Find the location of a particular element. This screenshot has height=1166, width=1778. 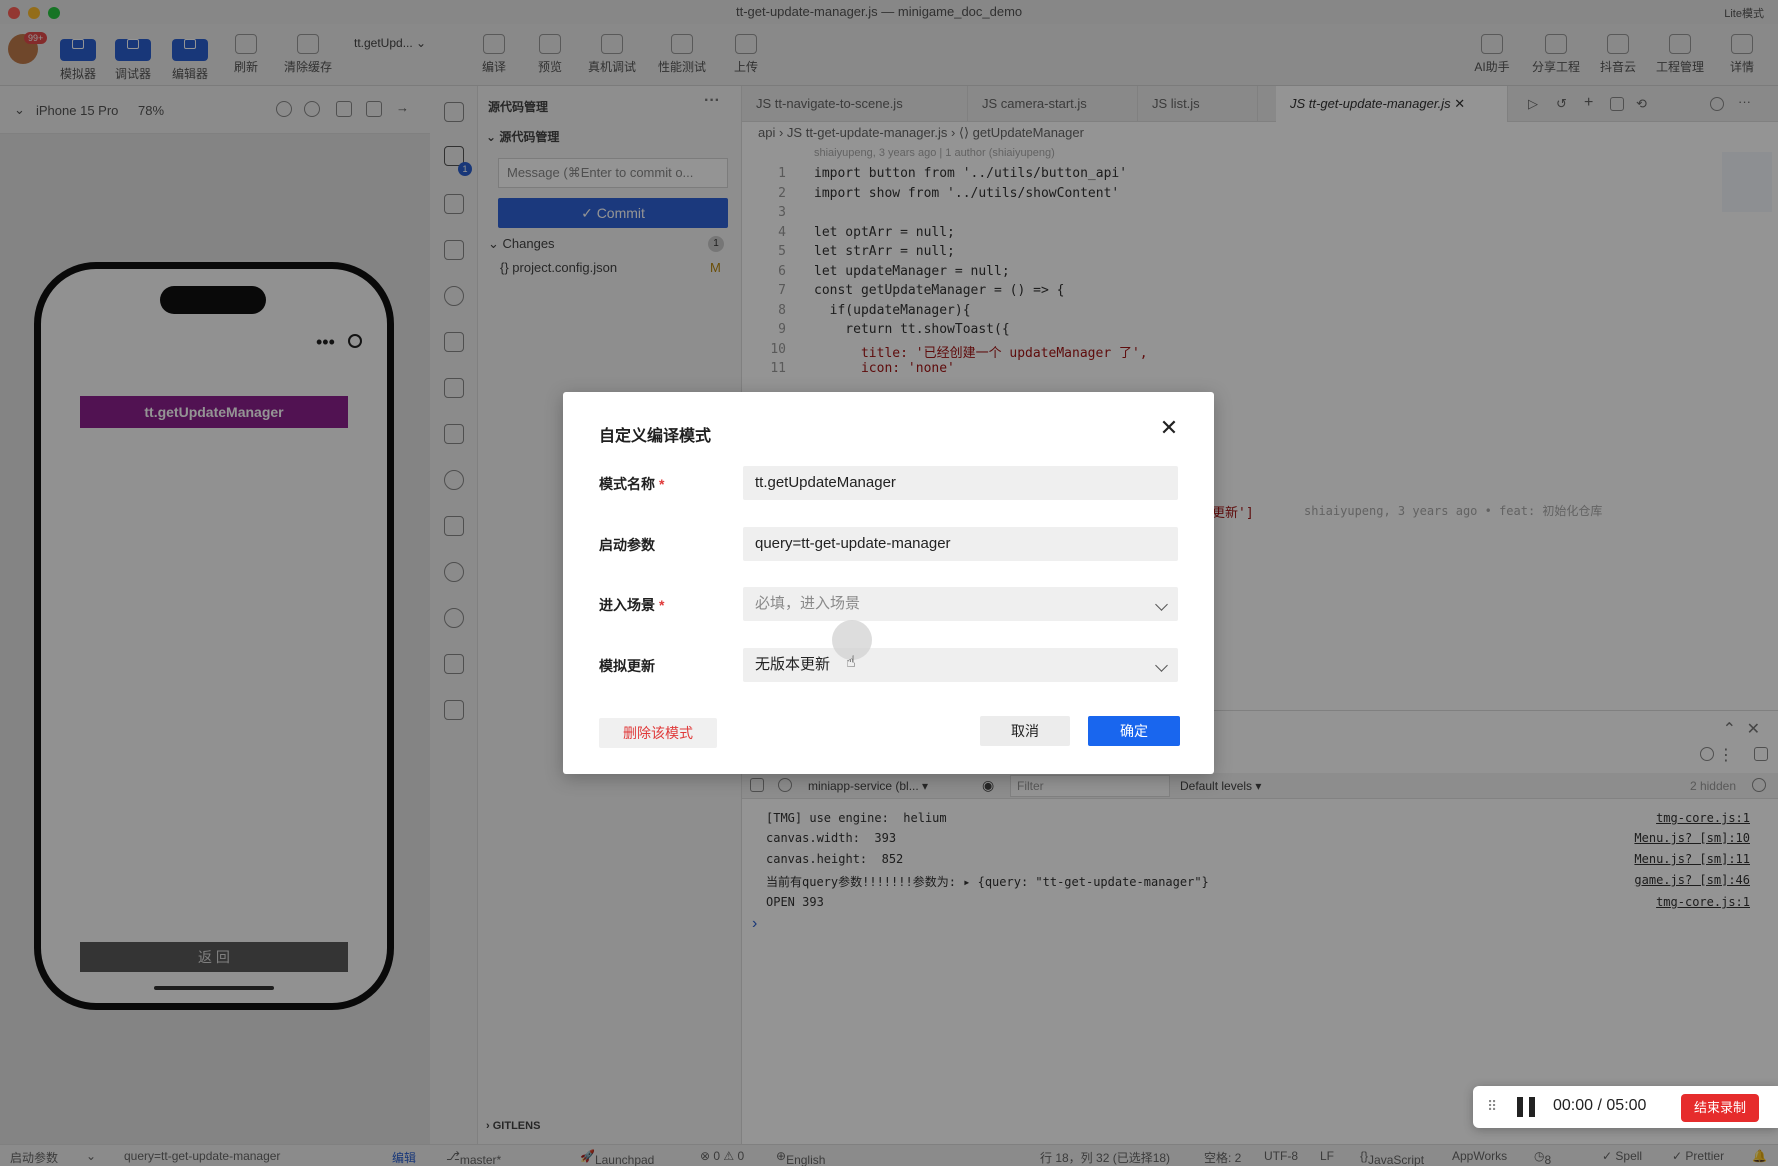

entry-scene-label: 进入场景 * is located at coordinates (632, 605).